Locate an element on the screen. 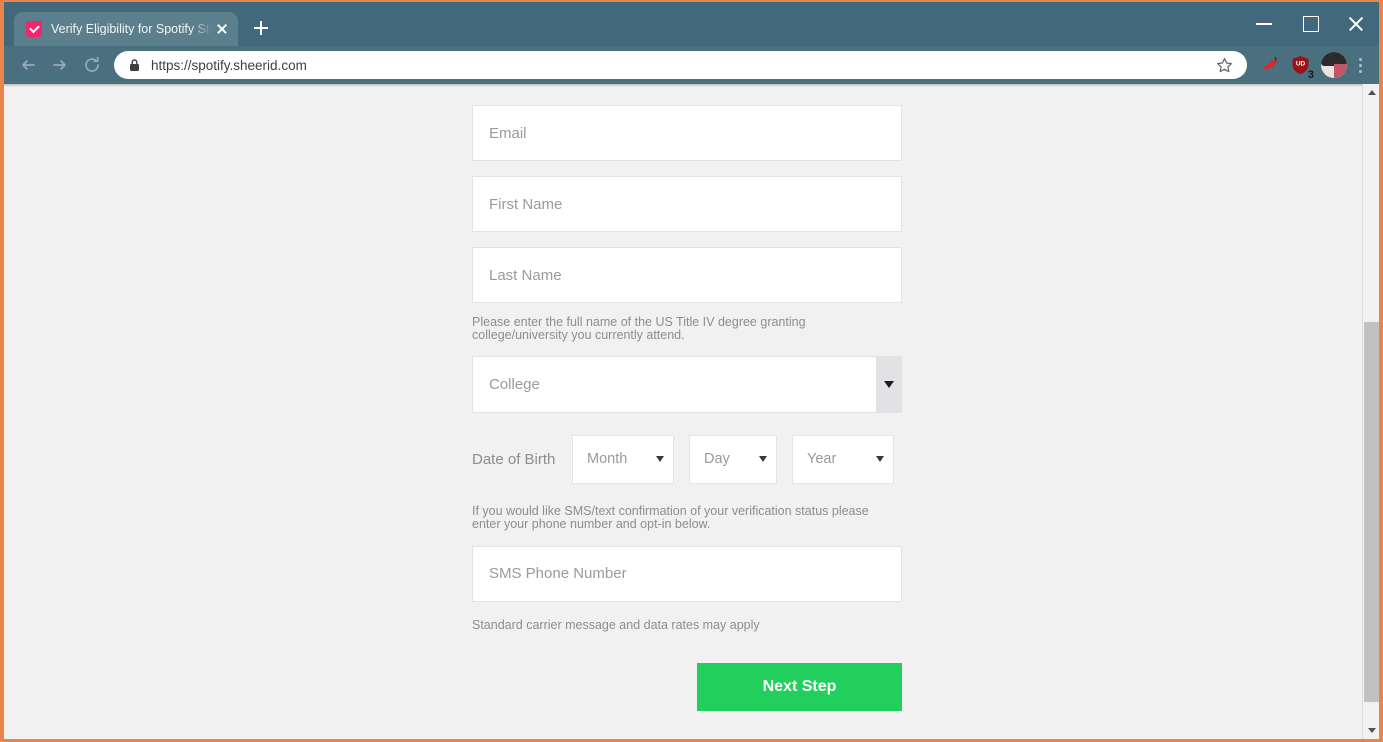 The width and height of the screenshot is (1383, 742). vertical-scrollbar is located at coordinates (1370, 411).